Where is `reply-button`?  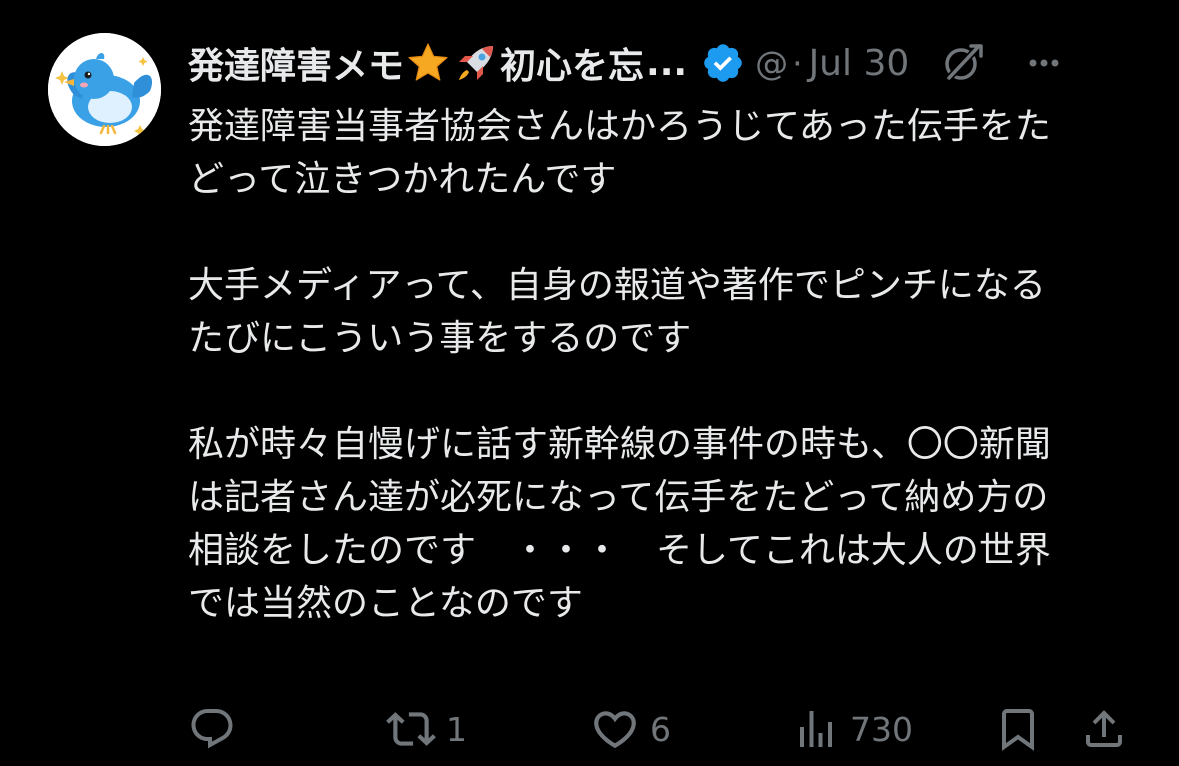 reply-button is located at coordinates (217, 729).